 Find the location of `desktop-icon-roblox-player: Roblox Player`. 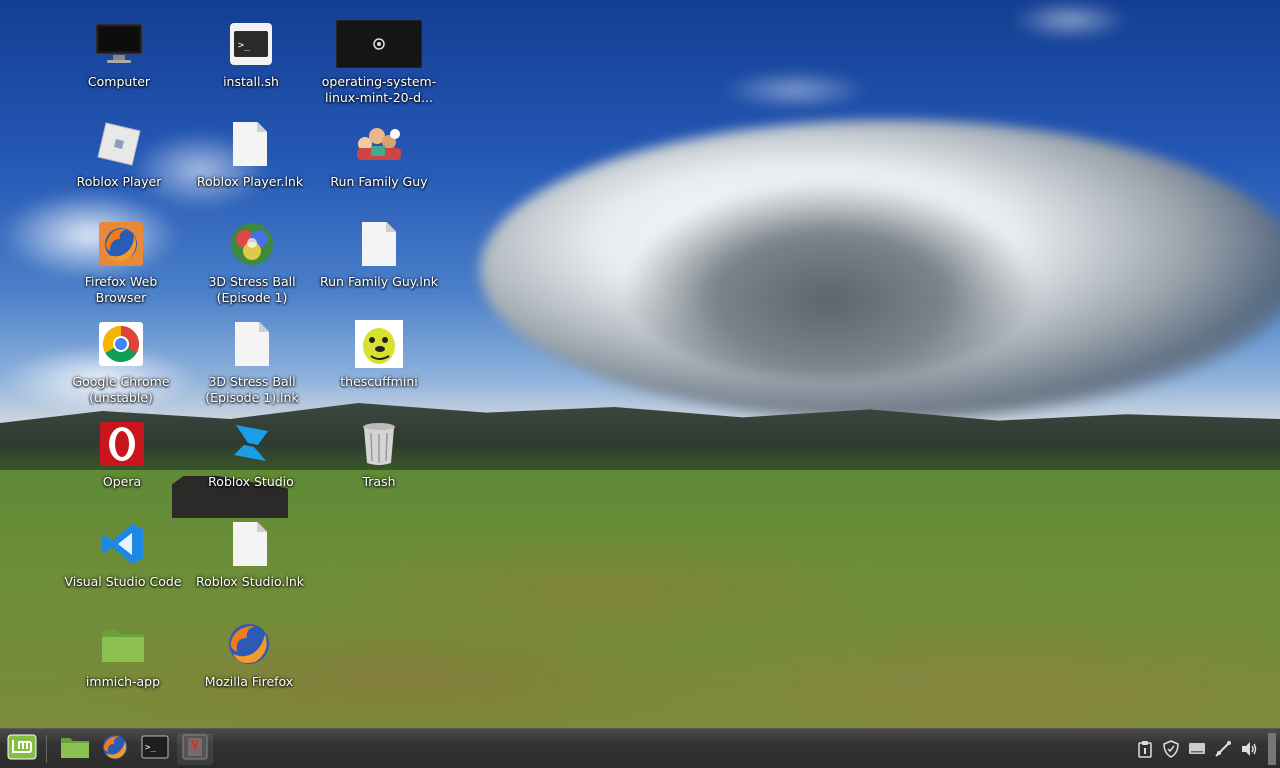

desktop-icon-roblox-player: Roblox Player is located at coordinates (119, 155).